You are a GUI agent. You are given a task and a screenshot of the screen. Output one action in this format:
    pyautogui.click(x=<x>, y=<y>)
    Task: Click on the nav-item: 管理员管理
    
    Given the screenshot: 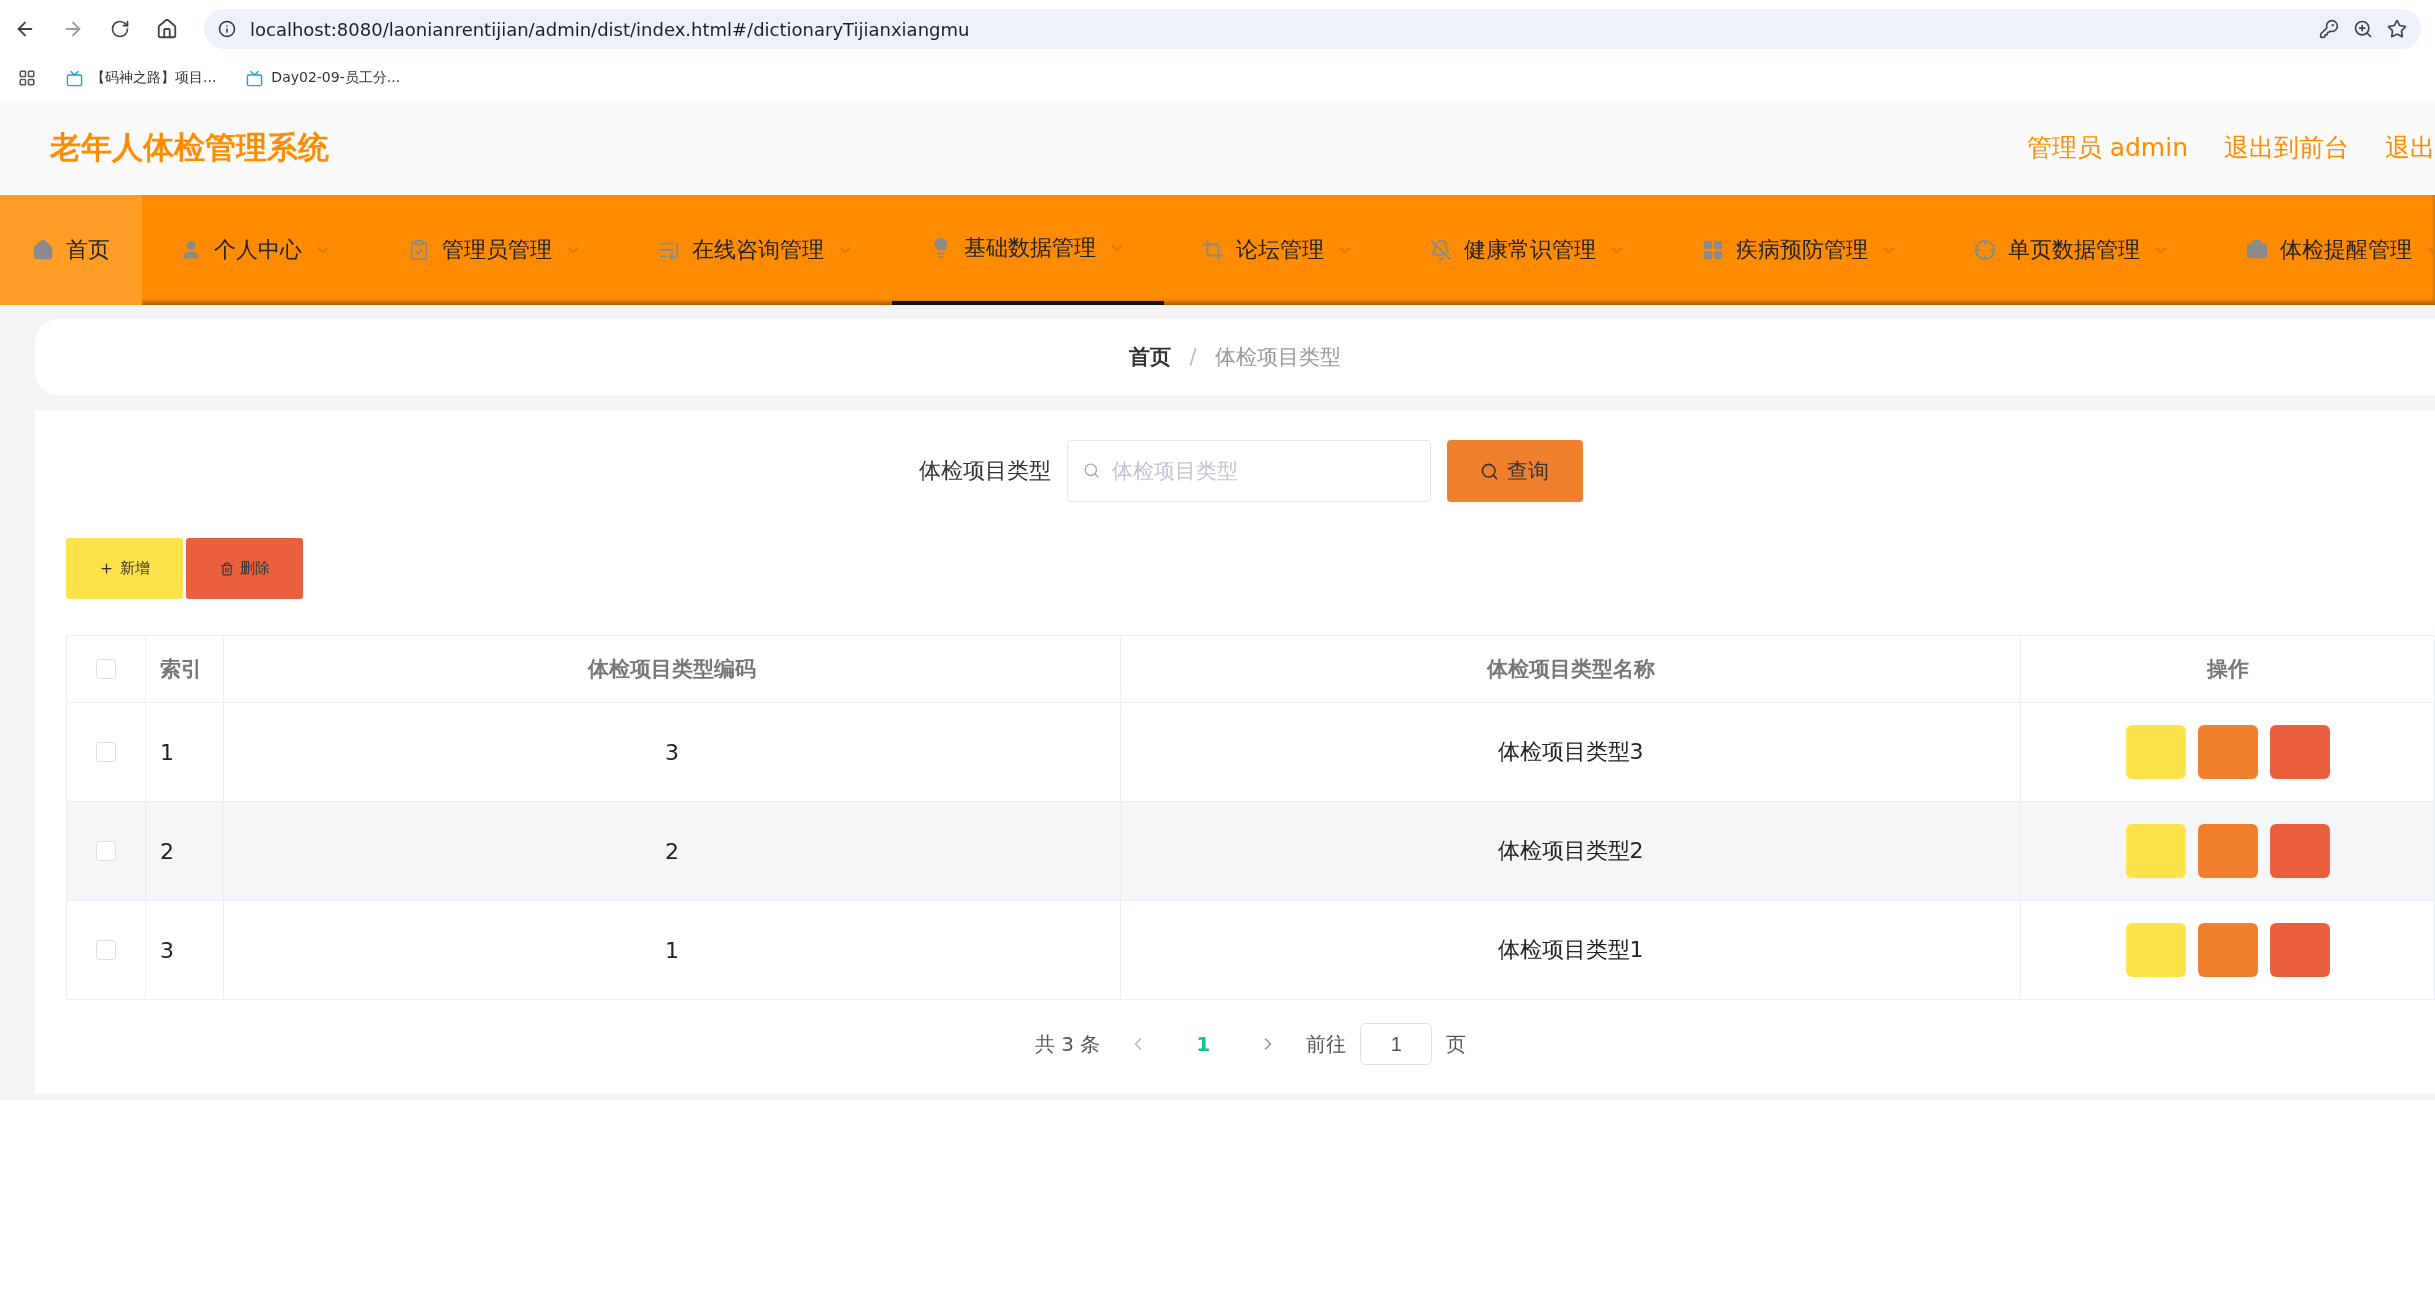 What is the action you would take?
    pyautogui.click(x=495, y=250)
    